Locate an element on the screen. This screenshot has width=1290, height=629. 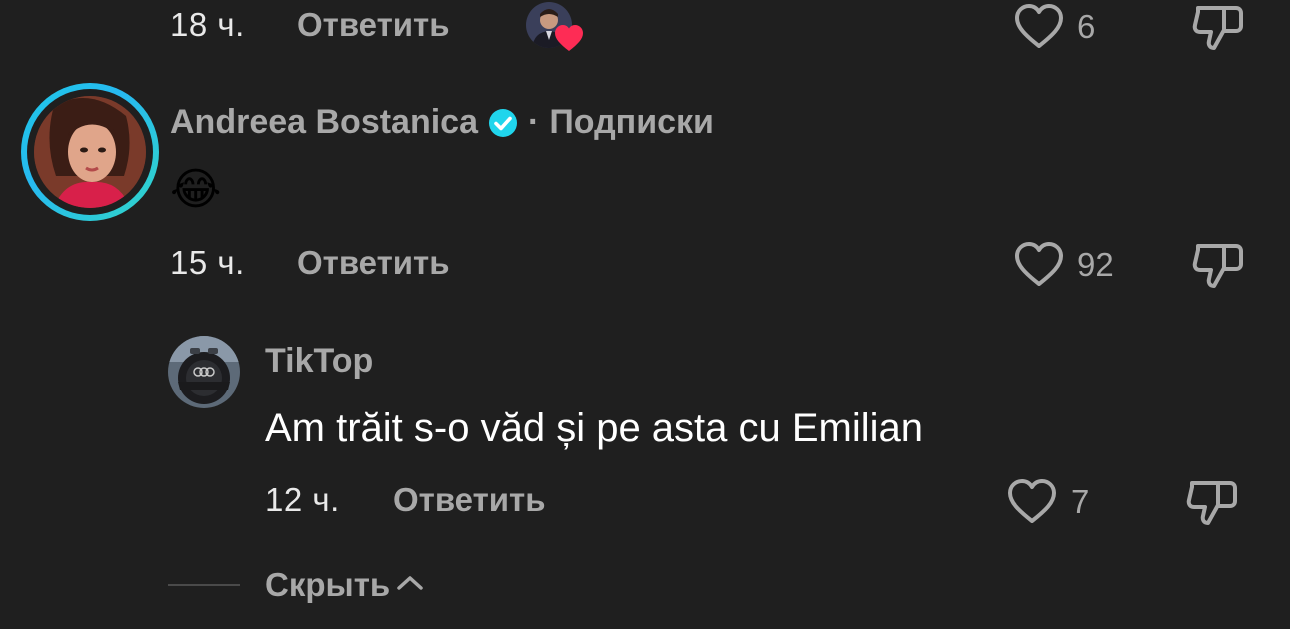
author-name: Andreea Bostanica is located at coordinates (324, 122).